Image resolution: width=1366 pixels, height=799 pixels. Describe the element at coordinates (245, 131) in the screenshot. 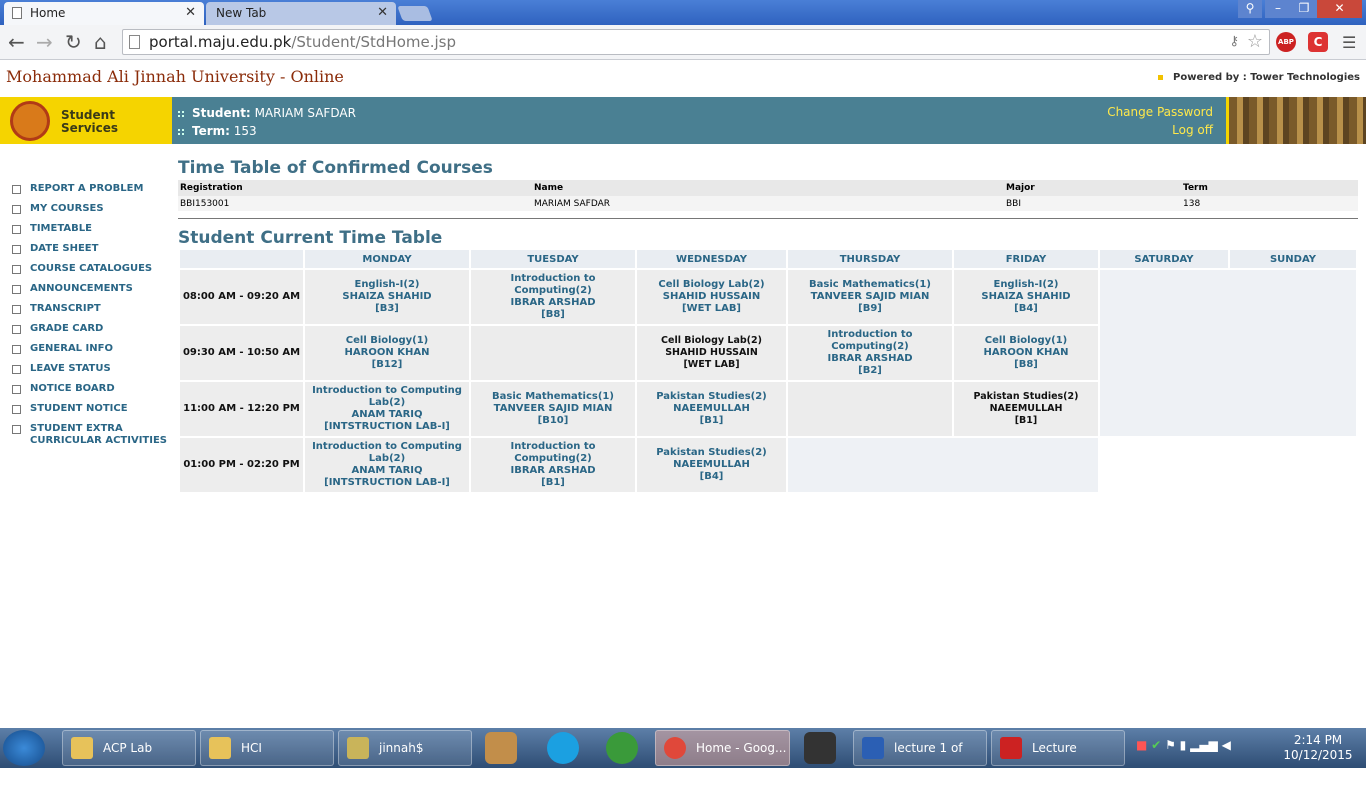

I see `term-value: 153` at that location.